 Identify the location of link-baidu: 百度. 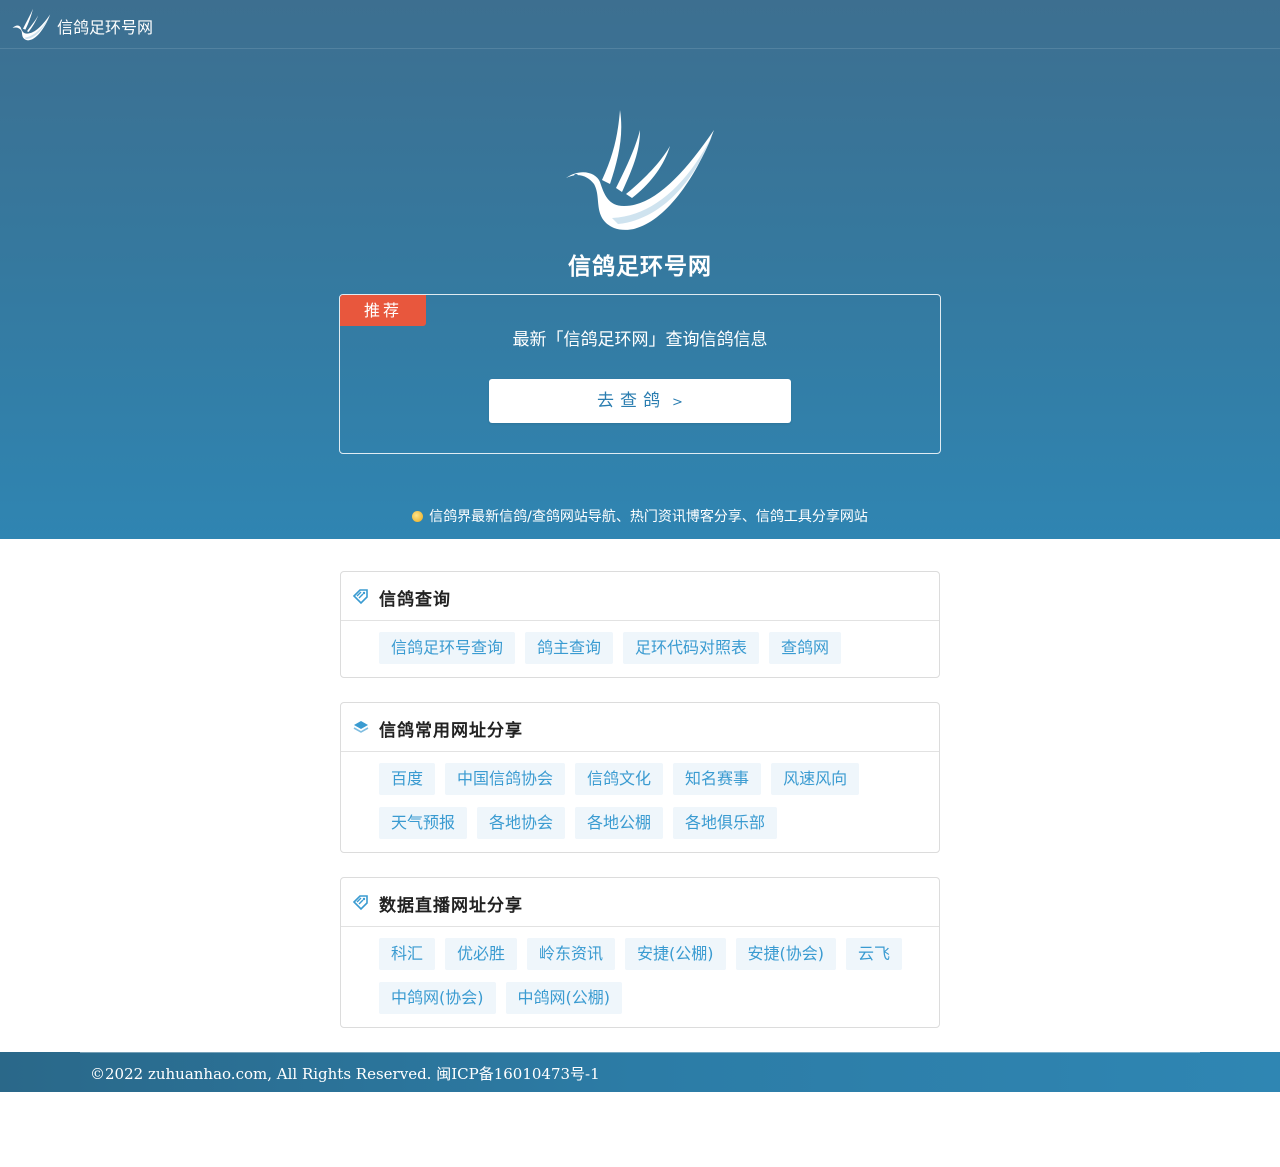
(407, 779).